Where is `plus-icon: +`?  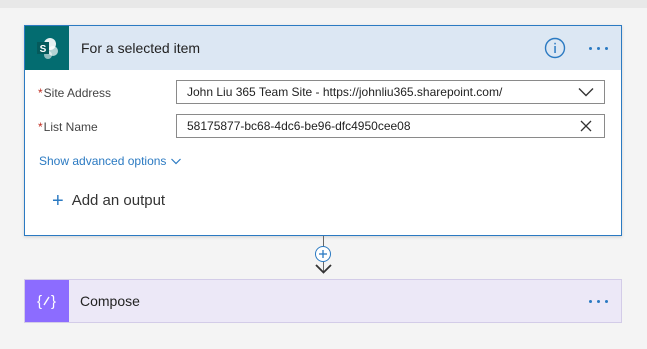
plus-icon: + is located at coordinates (58, 201).